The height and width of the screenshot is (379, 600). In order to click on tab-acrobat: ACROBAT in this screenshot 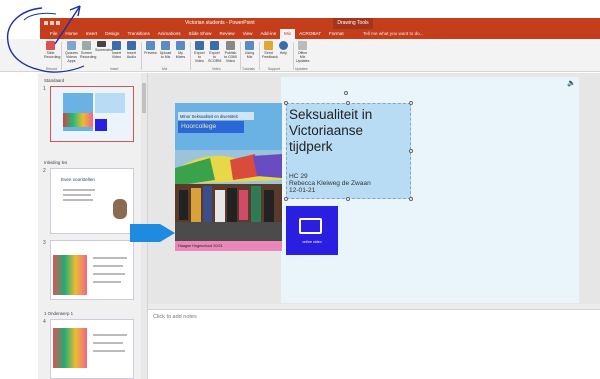, I will do `click(310, 34)`.